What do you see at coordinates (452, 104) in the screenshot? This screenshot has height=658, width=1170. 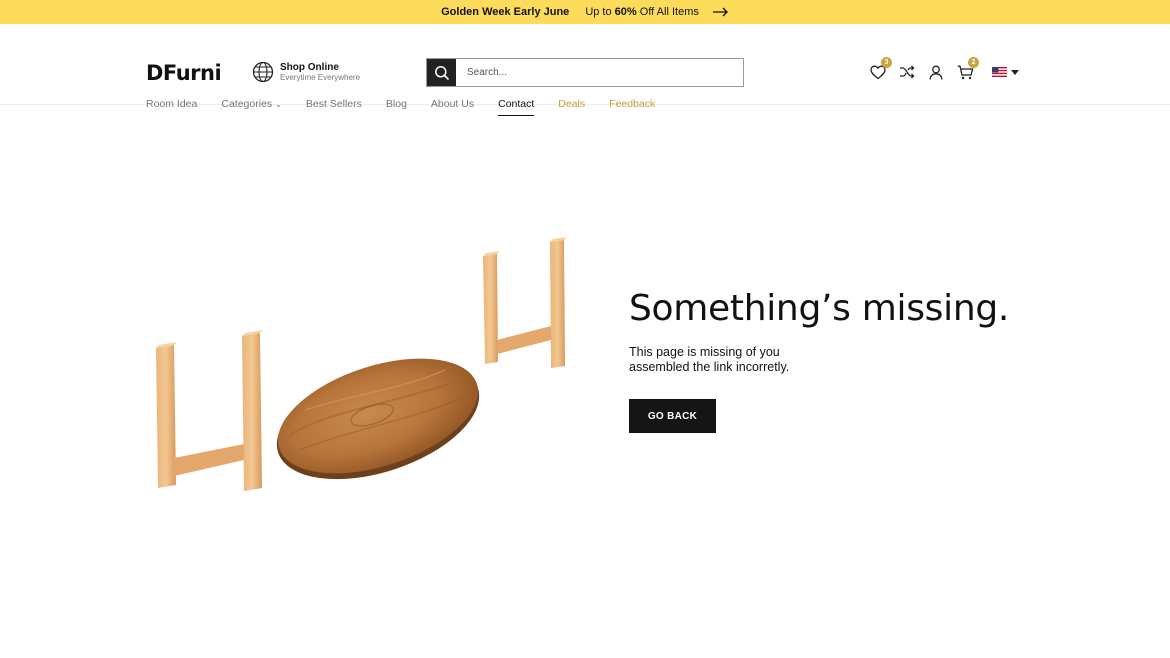 I see `nav-item-about-us: About Us` at bounding box center [452, 104].